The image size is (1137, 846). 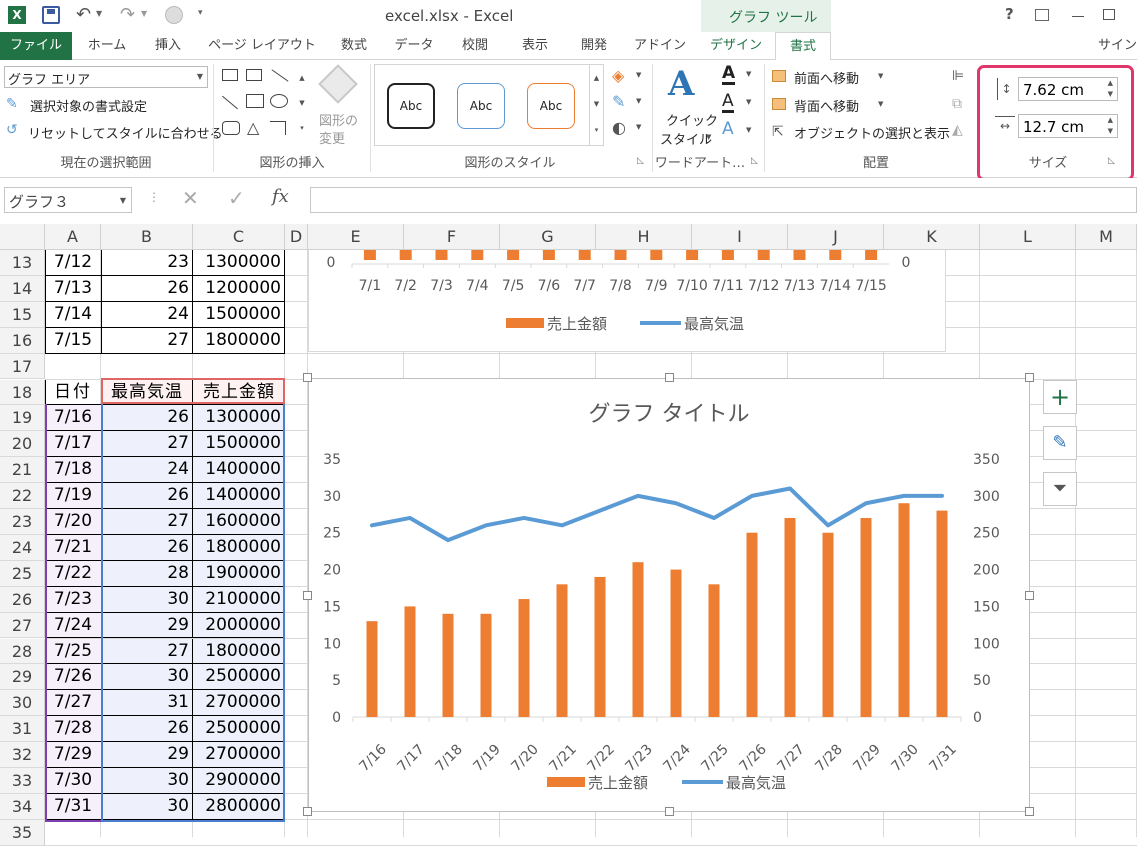 I want to click on column-header: F, so click(x=452, y=237).